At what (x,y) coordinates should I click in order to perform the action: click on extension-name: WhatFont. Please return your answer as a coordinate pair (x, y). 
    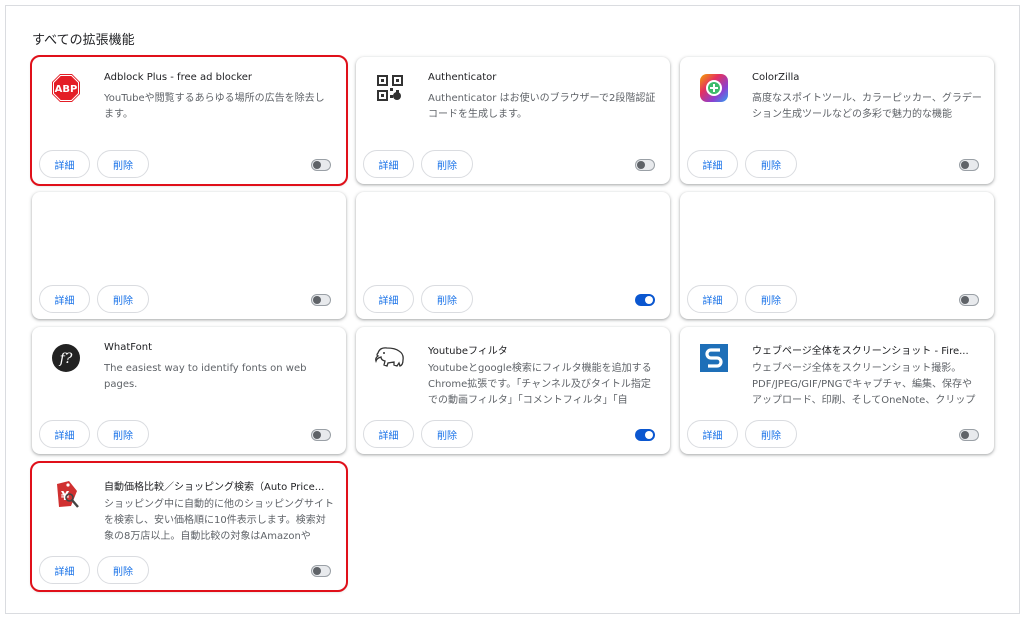
    Looking at the image, I should click on (128, 347).